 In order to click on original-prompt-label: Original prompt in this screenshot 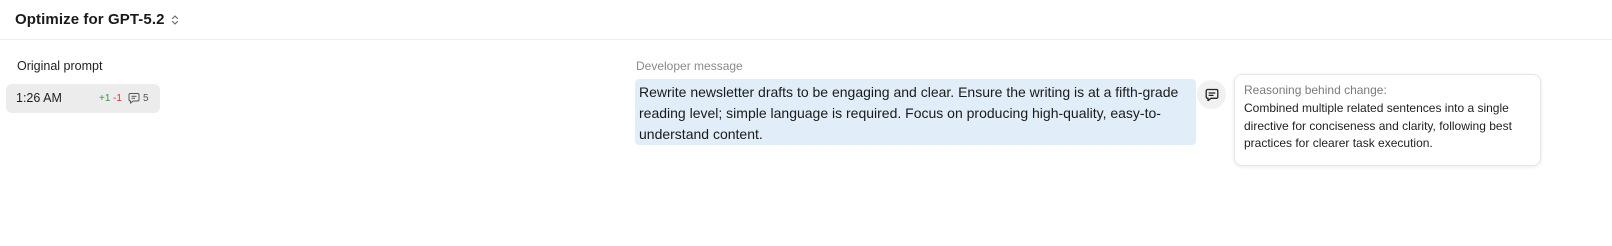, I will do `click(60, 66)`.